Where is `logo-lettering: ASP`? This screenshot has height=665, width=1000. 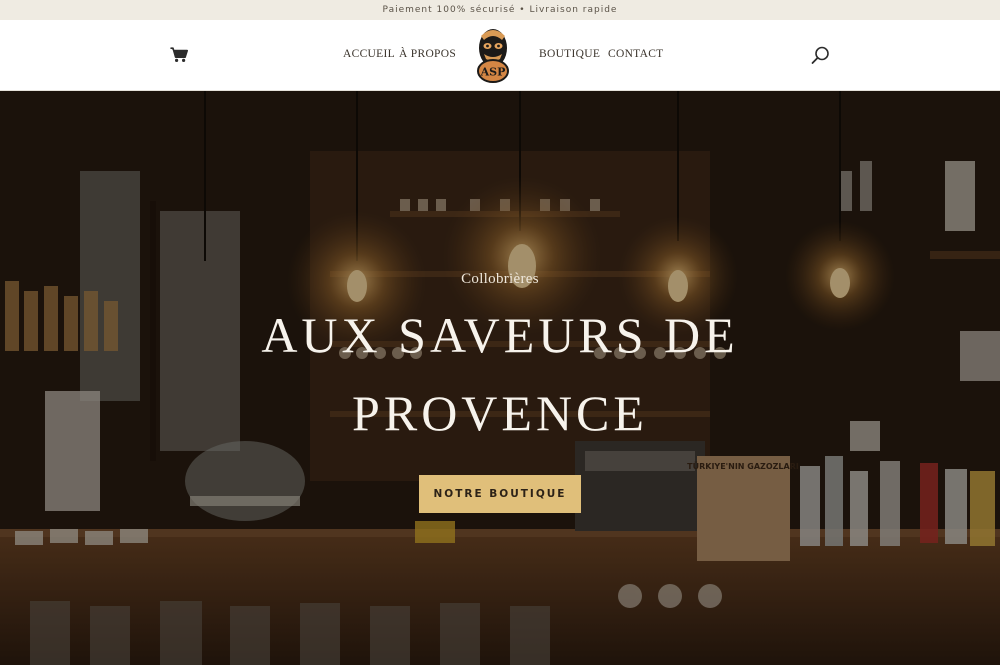
logo-lettering: ASP is located at coordinates (493, 72).